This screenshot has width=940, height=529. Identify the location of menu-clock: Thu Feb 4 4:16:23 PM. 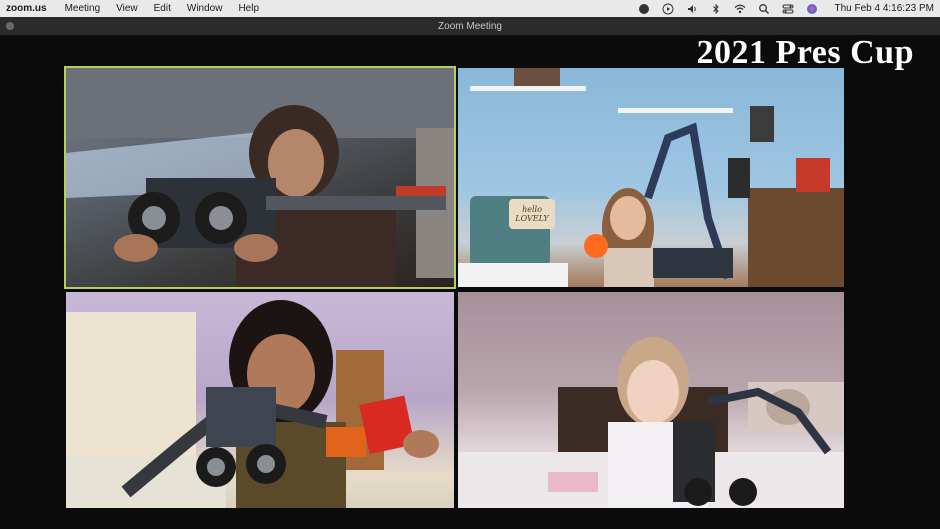
(884, 8).